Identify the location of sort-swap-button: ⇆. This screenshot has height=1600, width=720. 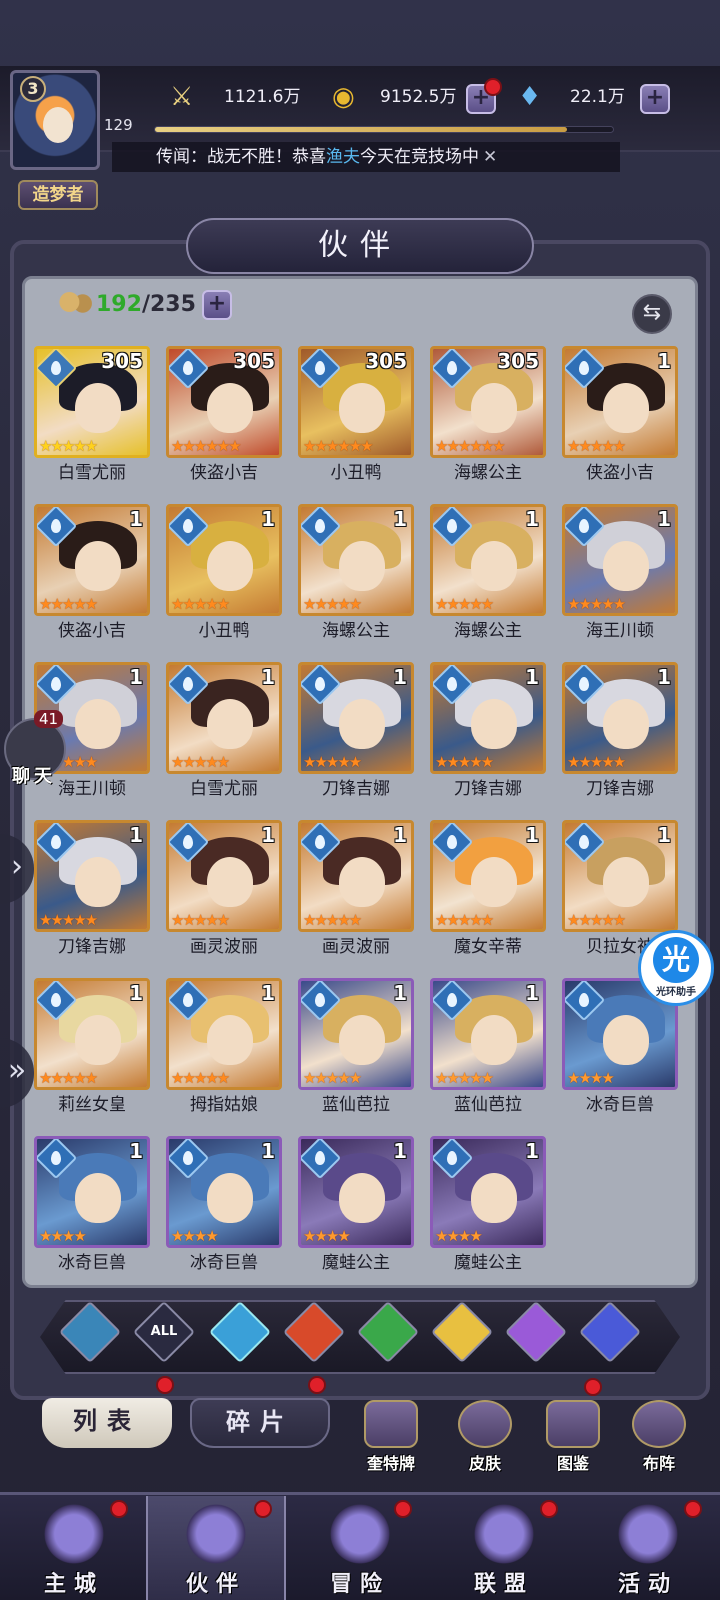
(652, 314).